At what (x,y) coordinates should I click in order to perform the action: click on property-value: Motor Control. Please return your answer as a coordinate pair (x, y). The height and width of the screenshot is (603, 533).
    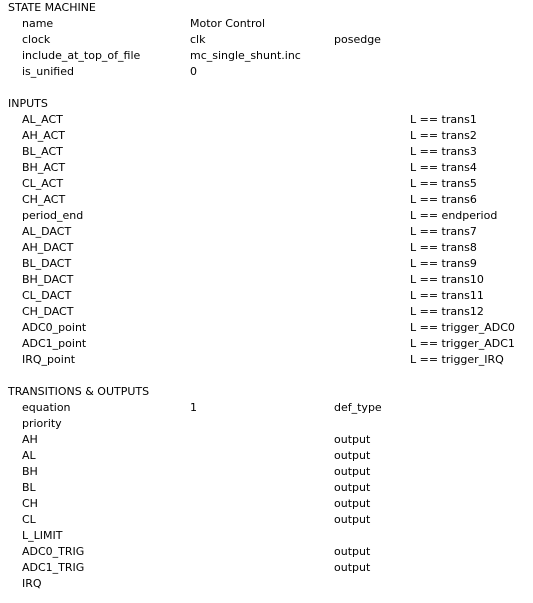
    Looking at the image, I should click on (228, 23).